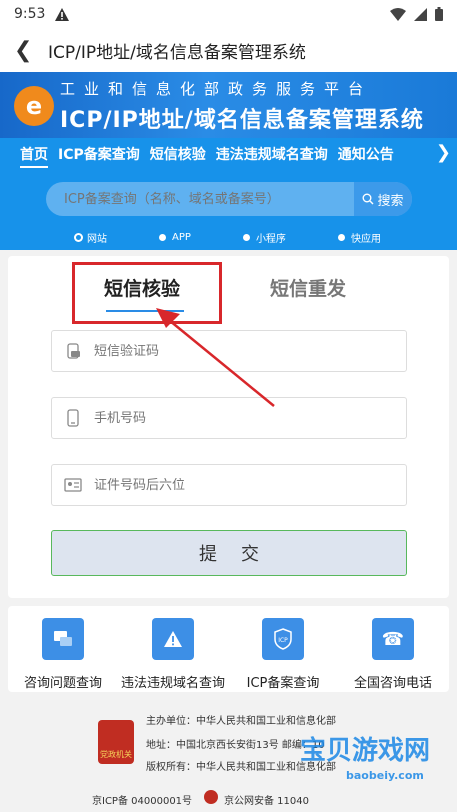  I want to click on phone-input, so click(234, 418).